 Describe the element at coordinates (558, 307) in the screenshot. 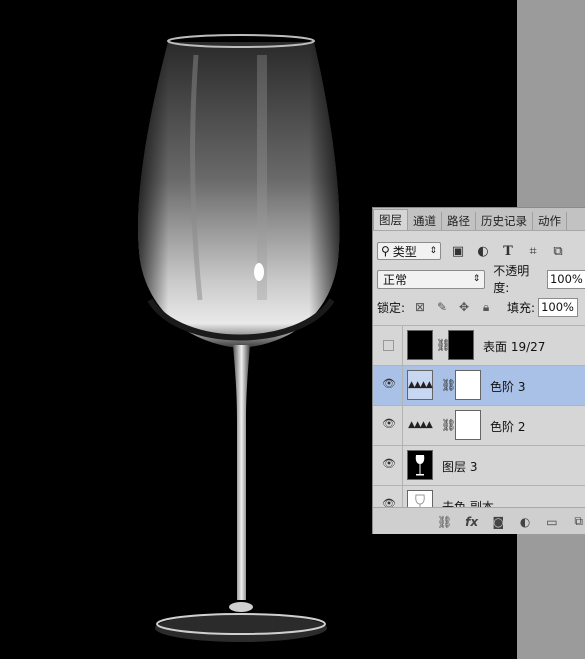

I see `fill-input: 100%` at that location.